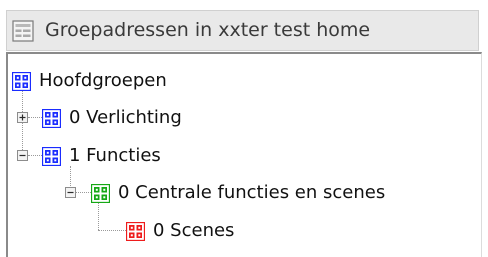  What do you see at coordinates (23, 31) in the screenshot?
I see `tree-table-icon` at bounding box center [23, 31].